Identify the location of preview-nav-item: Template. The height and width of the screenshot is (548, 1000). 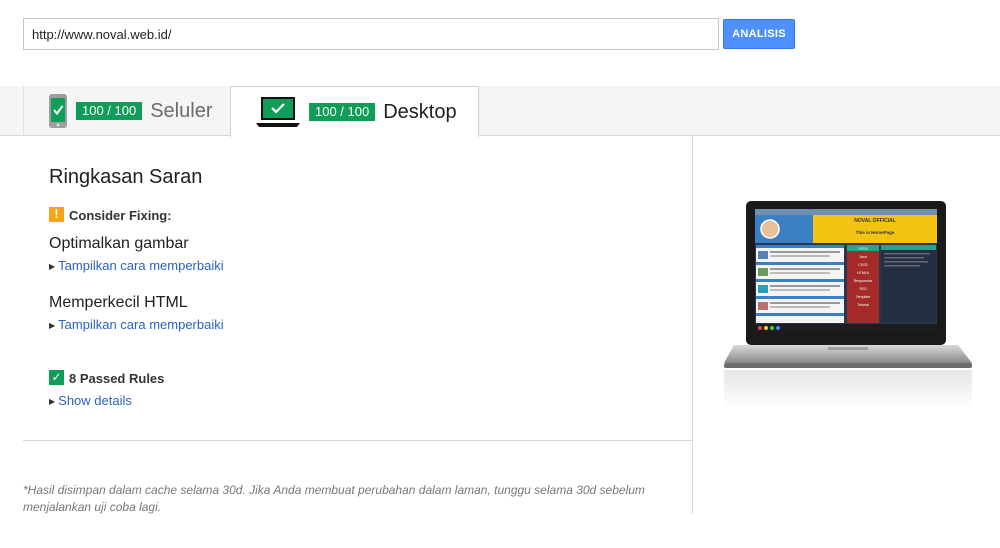
(863, 297).